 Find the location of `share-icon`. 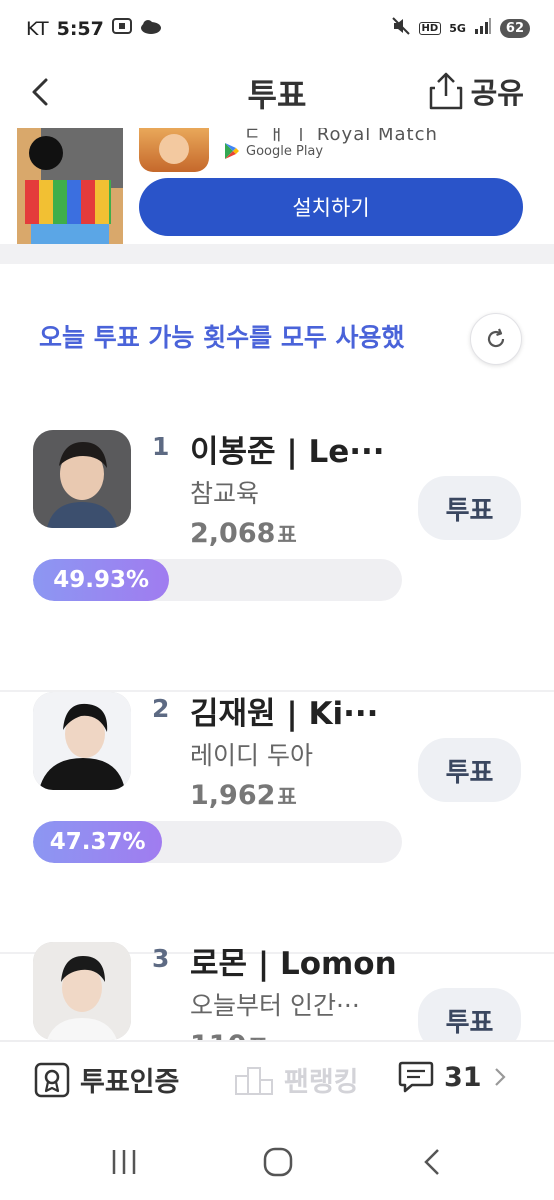

share-icon is located at coordinates (445, 91).